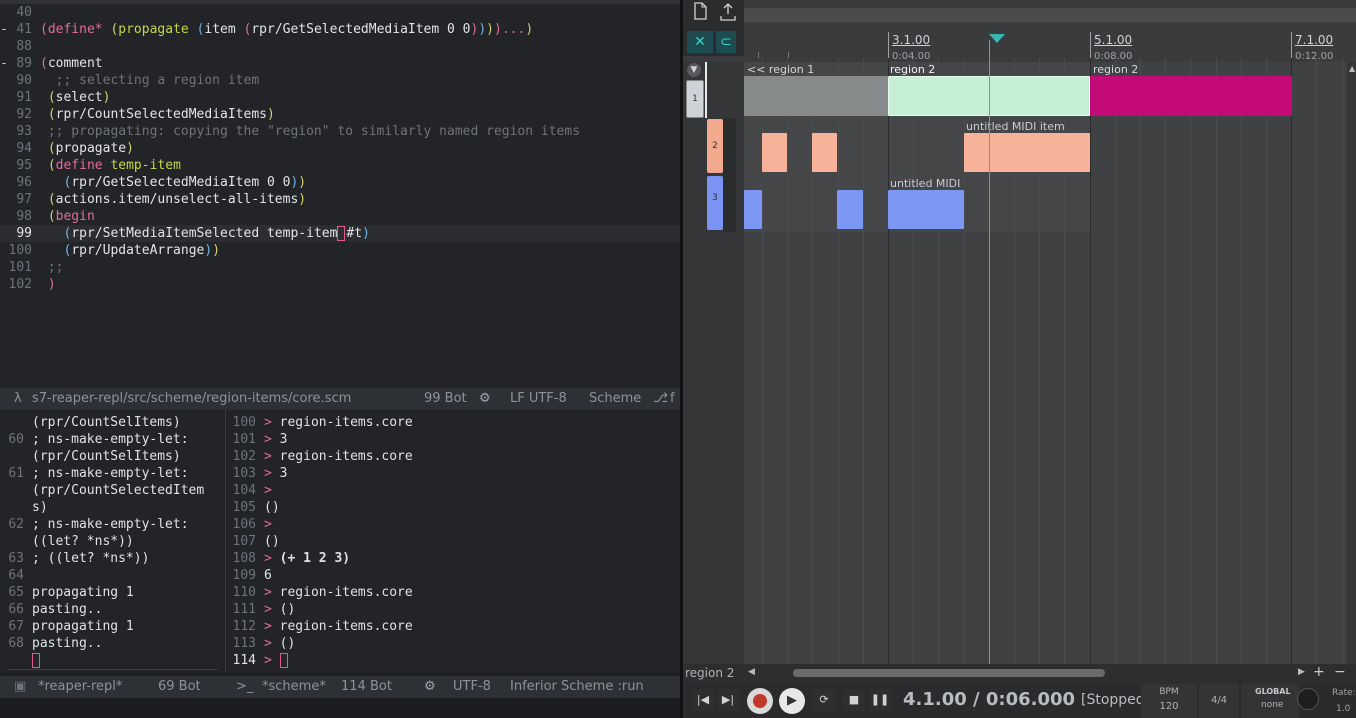  I want to click on code-line: 94 (propagate), so click(340, 148).